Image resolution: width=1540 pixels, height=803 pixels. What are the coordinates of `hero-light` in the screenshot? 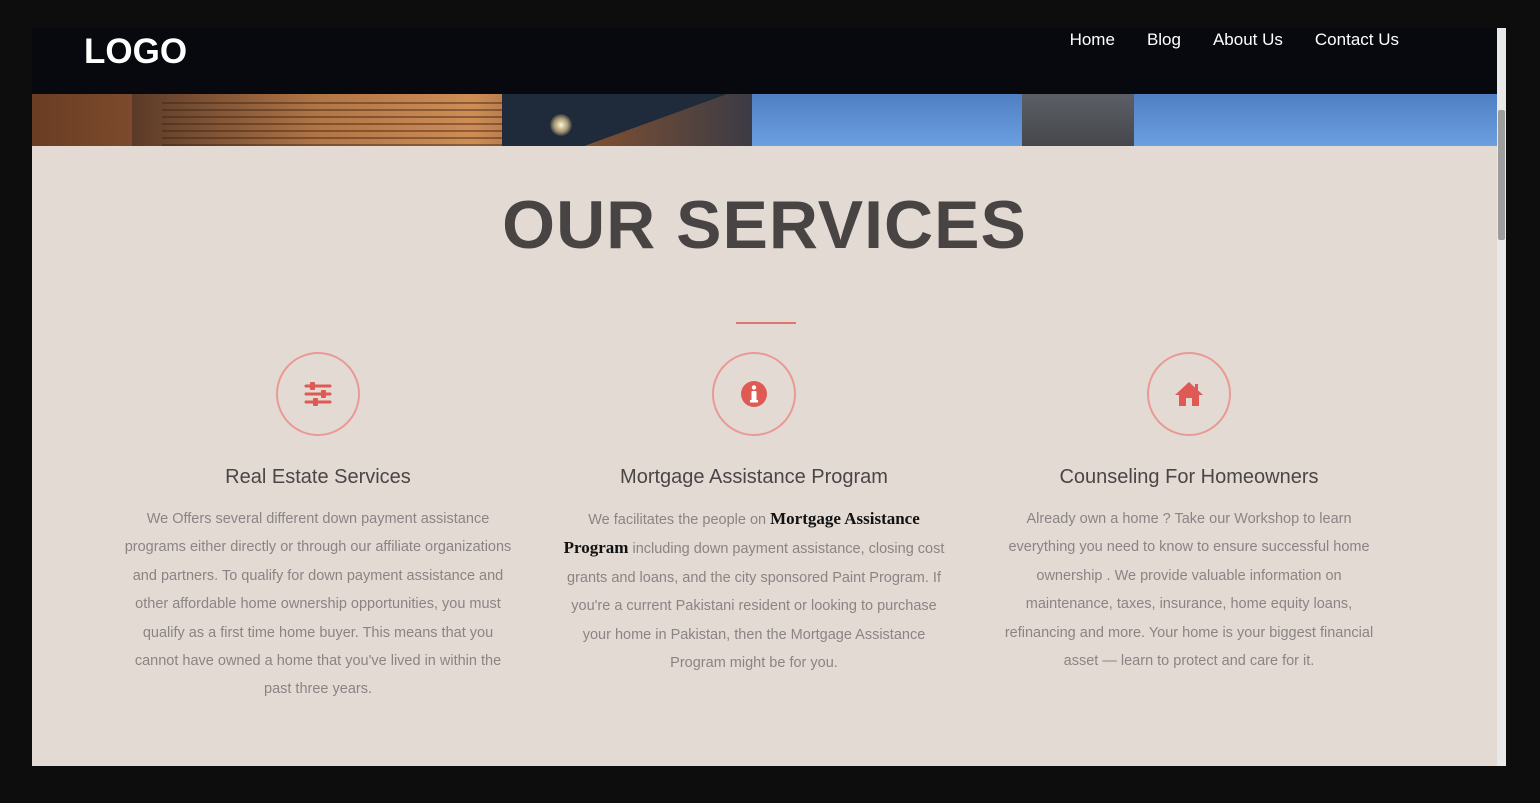 It's located at (561, 125).